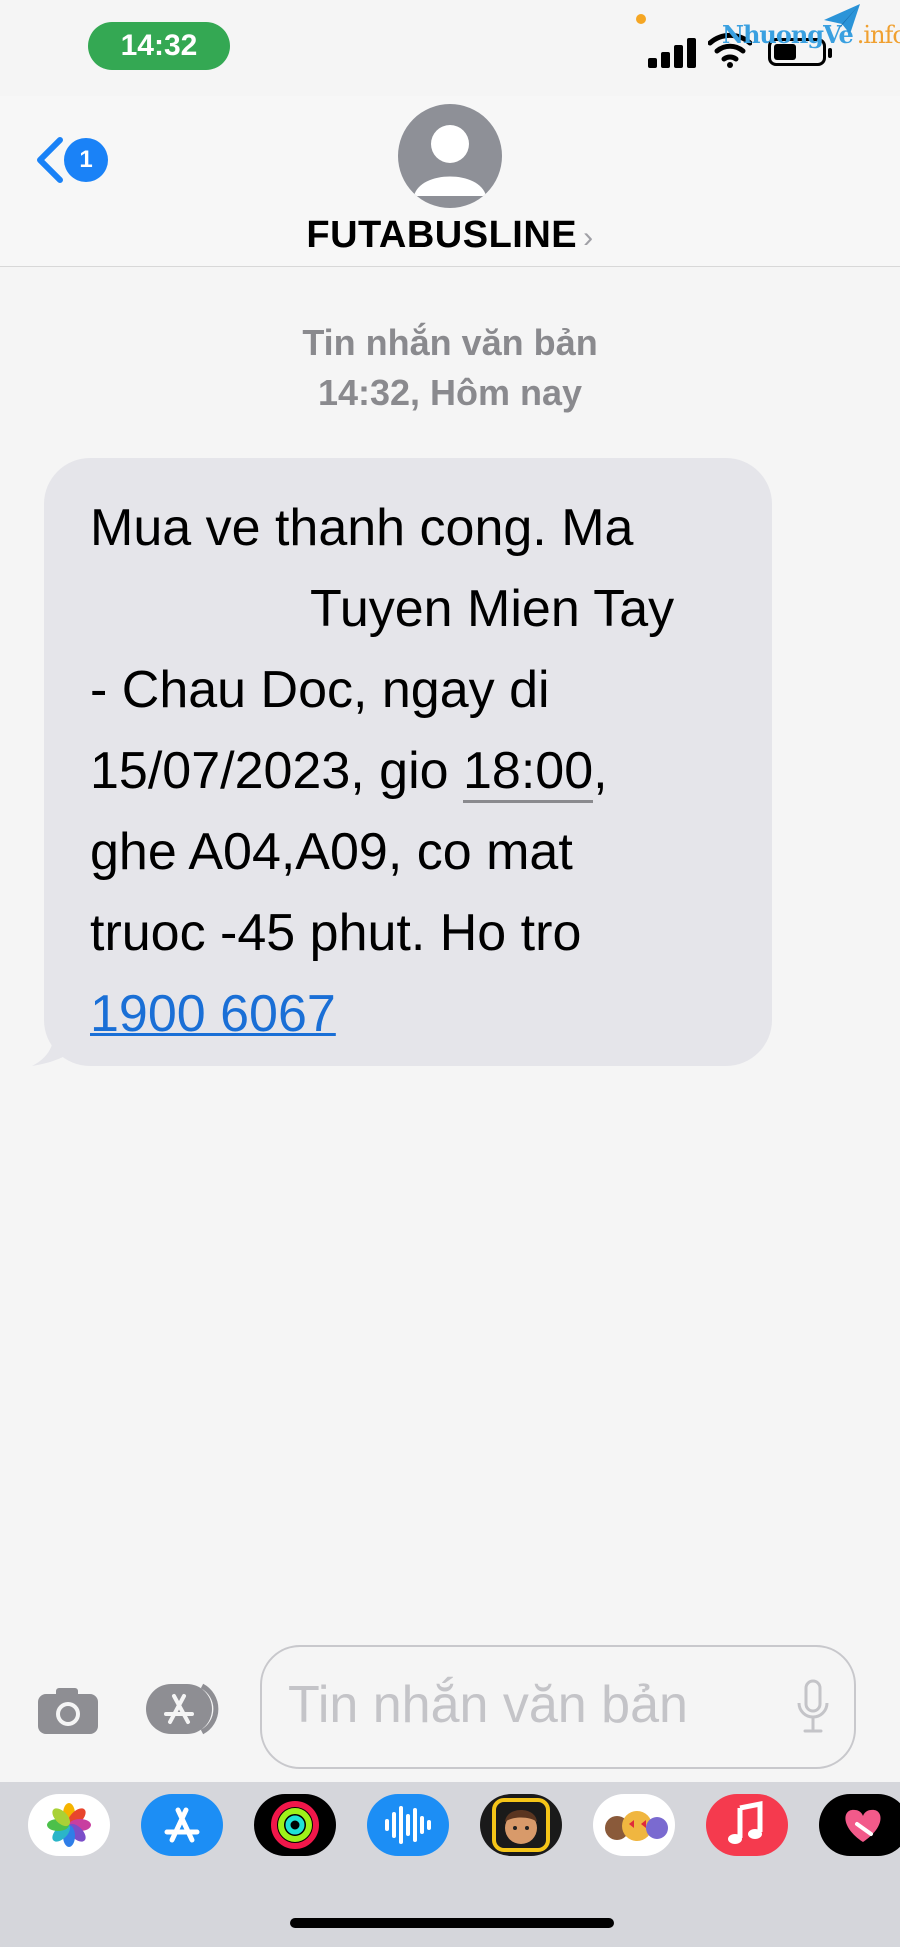  I want to click on chevron-right-icon: ›, so click(588, 237).